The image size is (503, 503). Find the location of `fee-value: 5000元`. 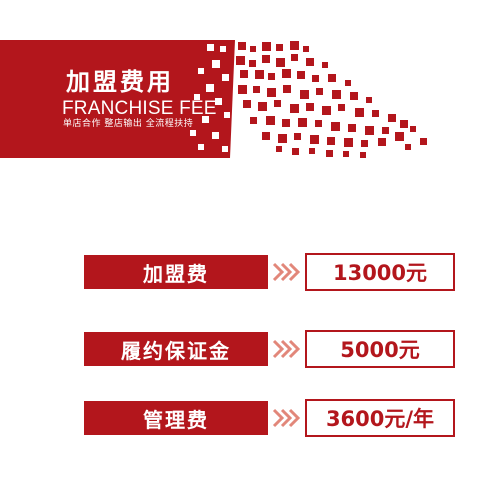

fee-value: 5000元 is located at coordinates (380, 349).